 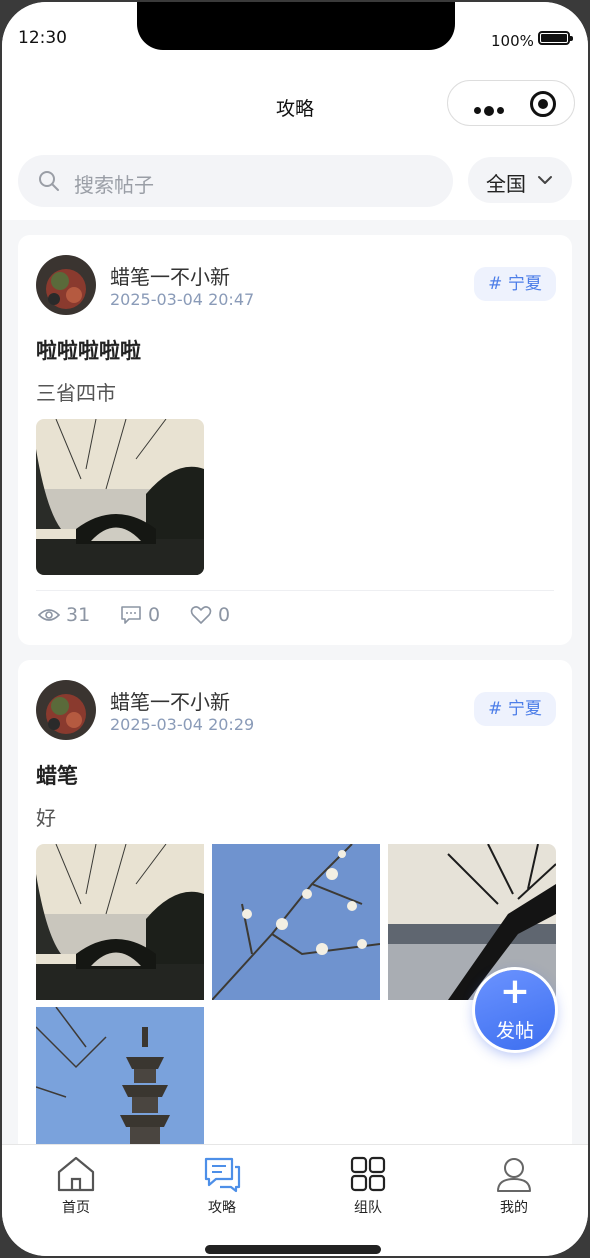 I want to click on tab-home: 首页, so click(x=76, y=1186).